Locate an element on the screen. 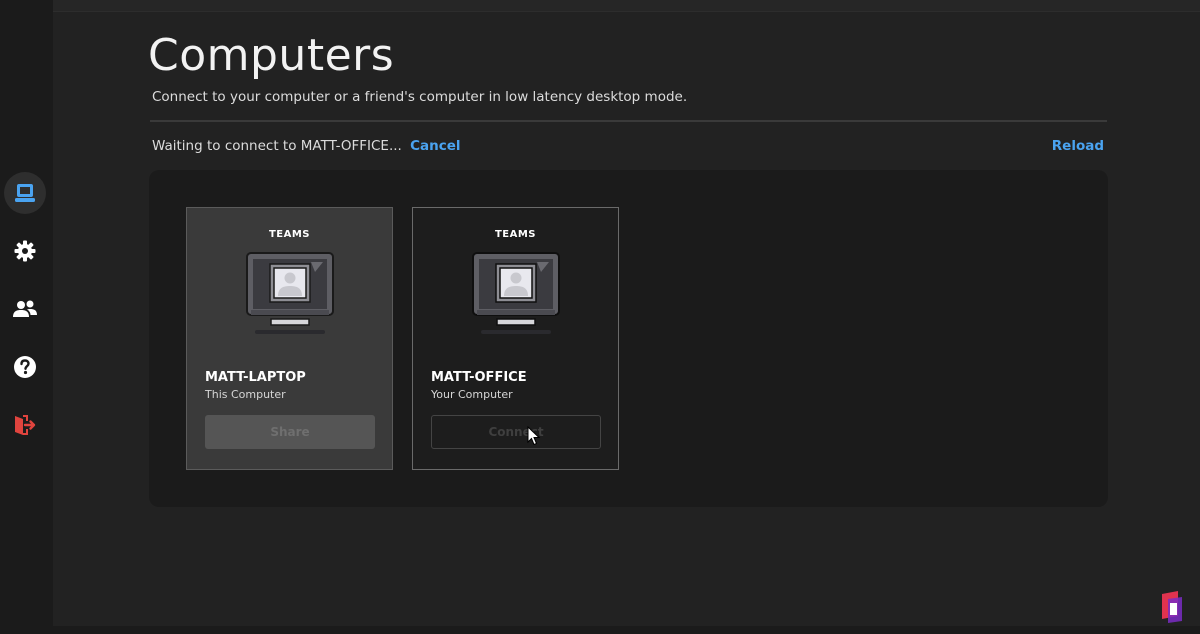  bottom-bar is located at coordinates (626, 630).